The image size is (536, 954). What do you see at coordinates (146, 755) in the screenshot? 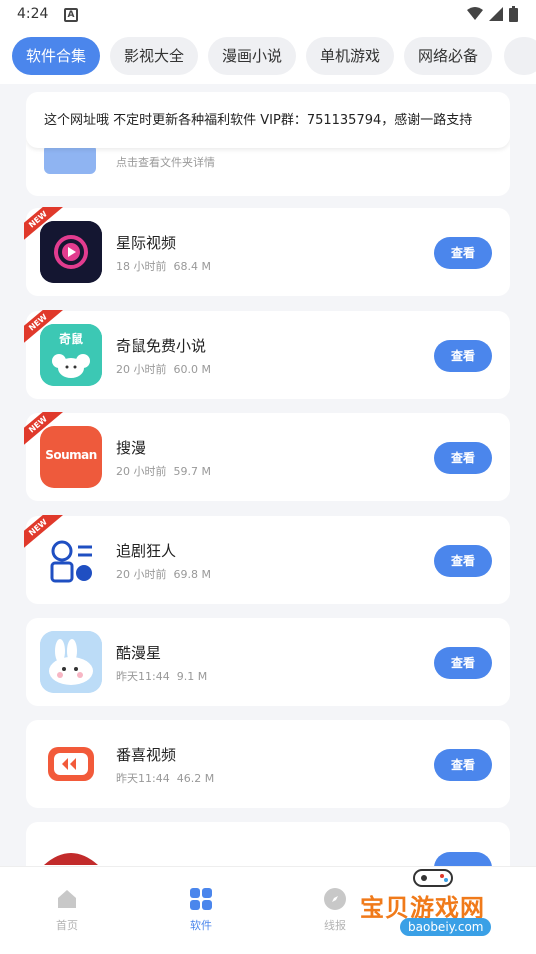
I see `app-name: 番喜视频` at bounding box center [146, 755].